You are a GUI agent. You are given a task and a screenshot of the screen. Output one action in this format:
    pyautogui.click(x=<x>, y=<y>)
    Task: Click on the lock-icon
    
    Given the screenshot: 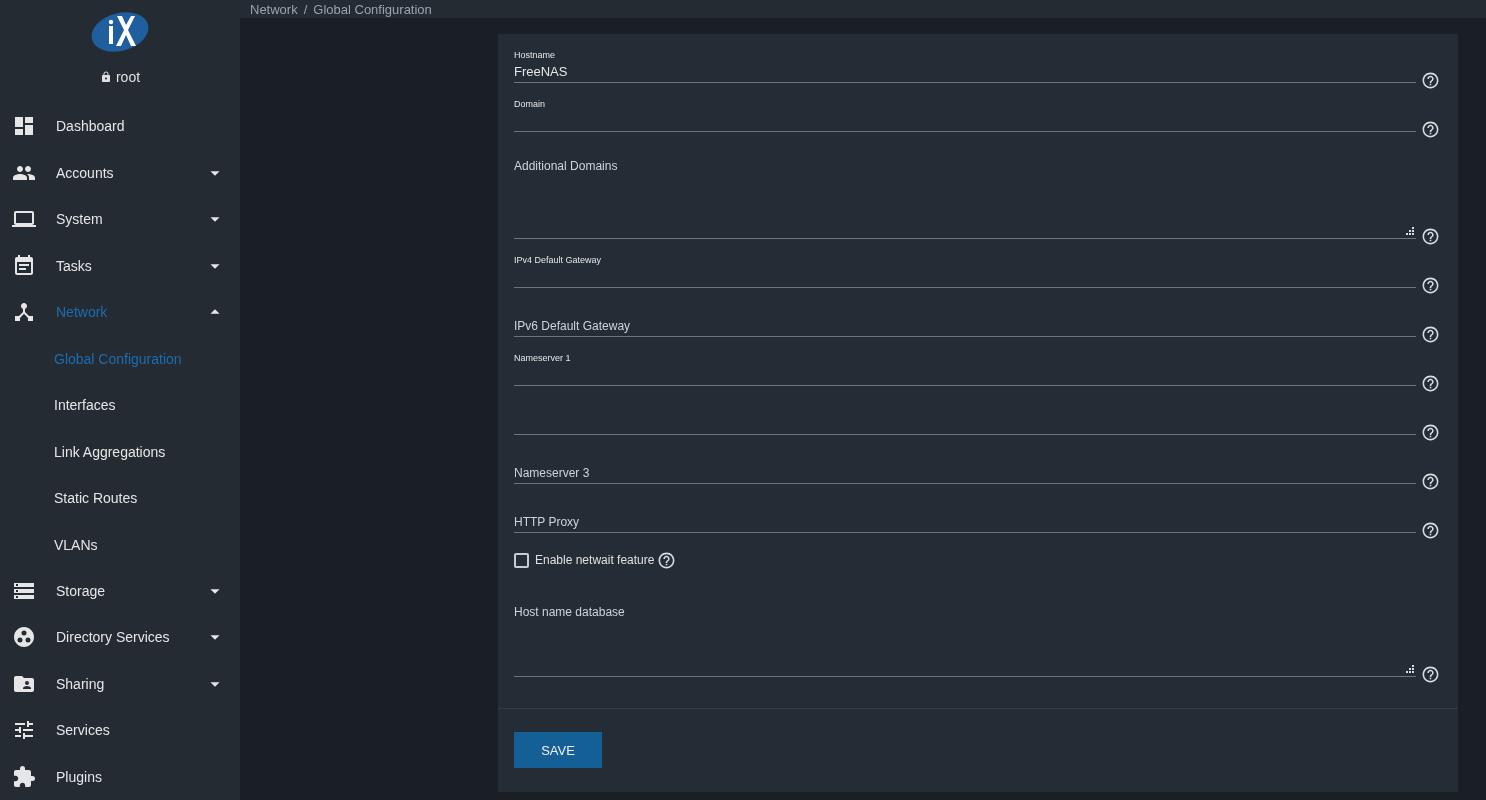 What is the action you would take?
    pyautogui.click(x=105, y=76)
    